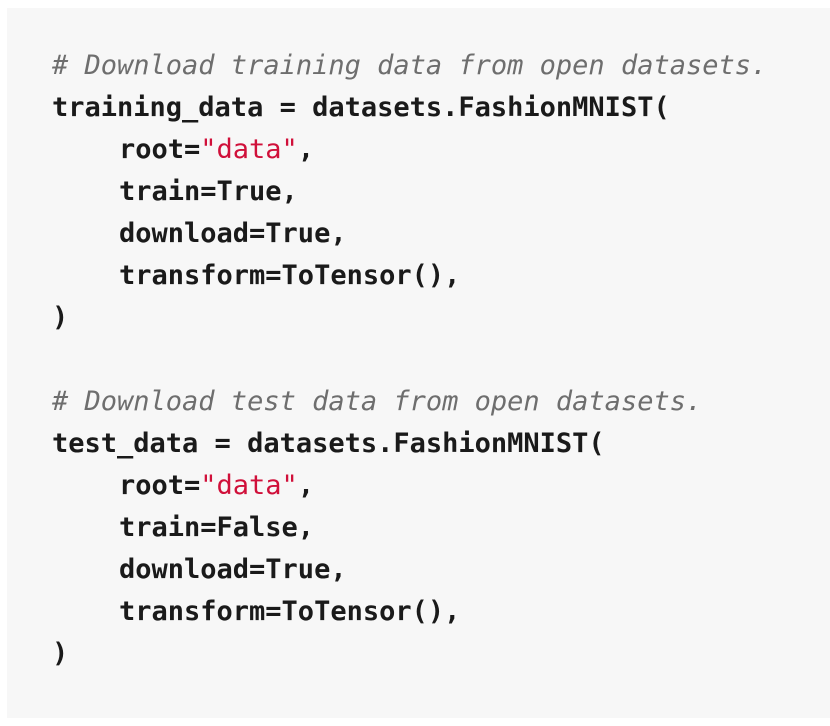 The width and height of the screenshot is (830, 726). Describe the element at coordinates (217, 527) in the screenshot. I see `train-argument: train=False,` at that location.